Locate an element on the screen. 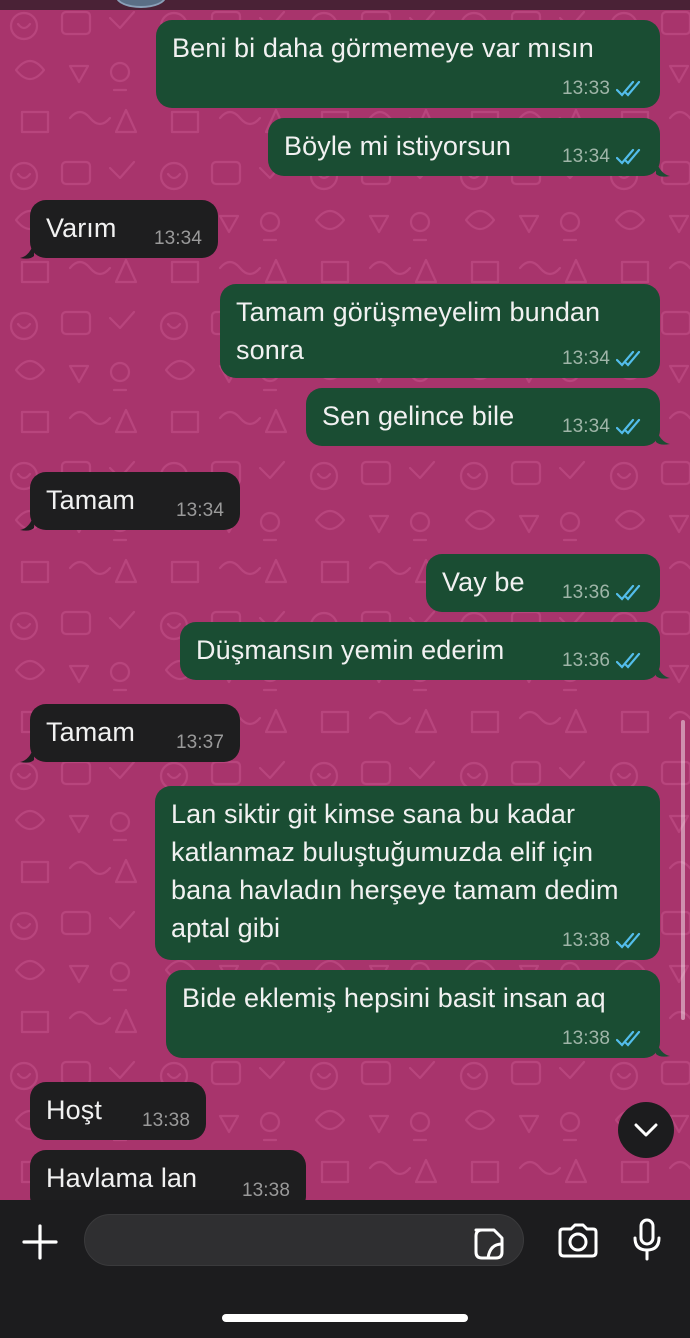  message-meta: 13:37 is located at coordinates (200, 743).